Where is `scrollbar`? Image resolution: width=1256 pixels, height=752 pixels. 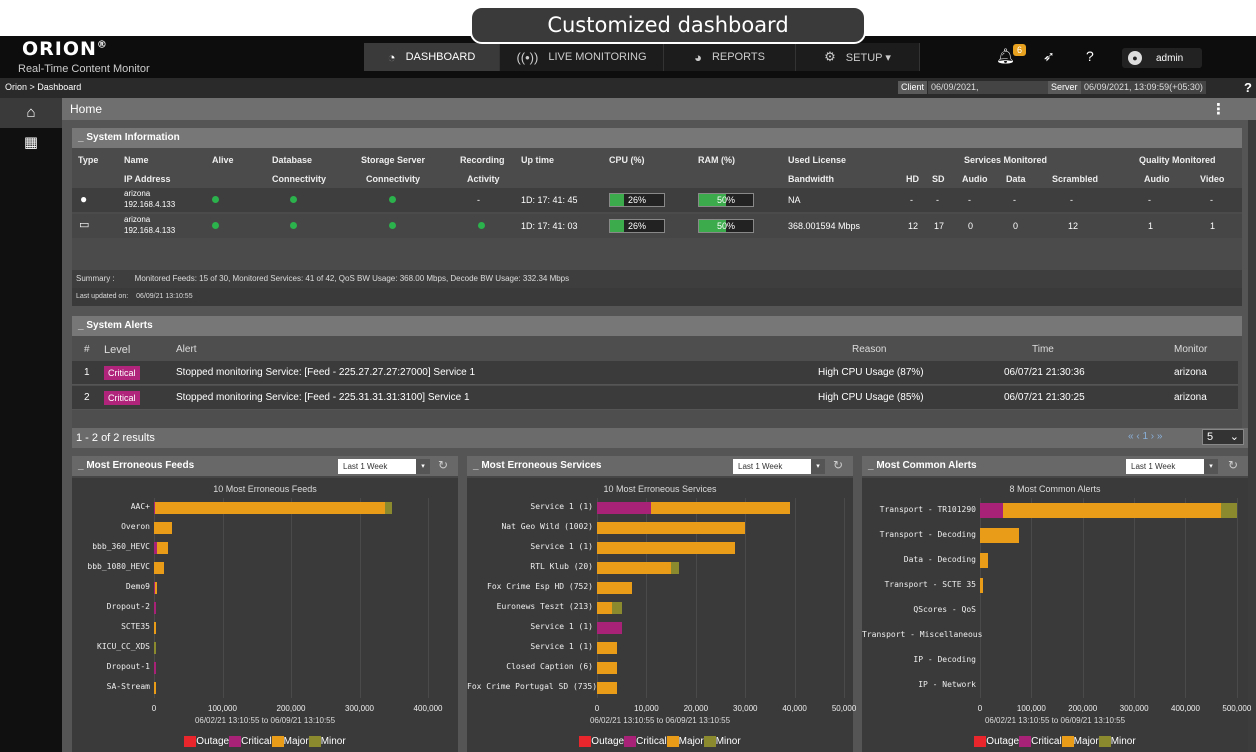 scrollbar is located at coordinates (1252, 436).